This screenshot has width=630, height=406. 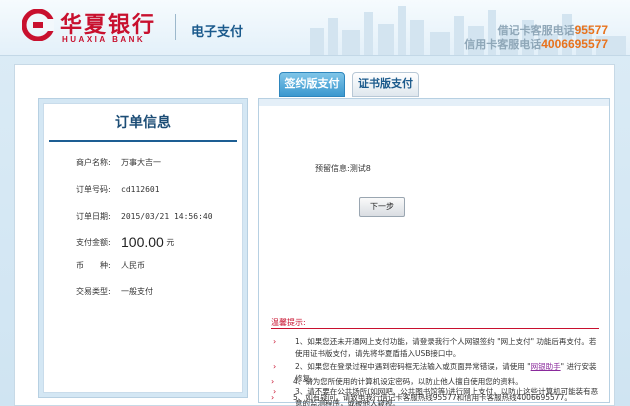 What do you see at coordinates (140, 189) in the screenshot?
I see `order-no-value: cd112601` at bounding box center [140, 189].